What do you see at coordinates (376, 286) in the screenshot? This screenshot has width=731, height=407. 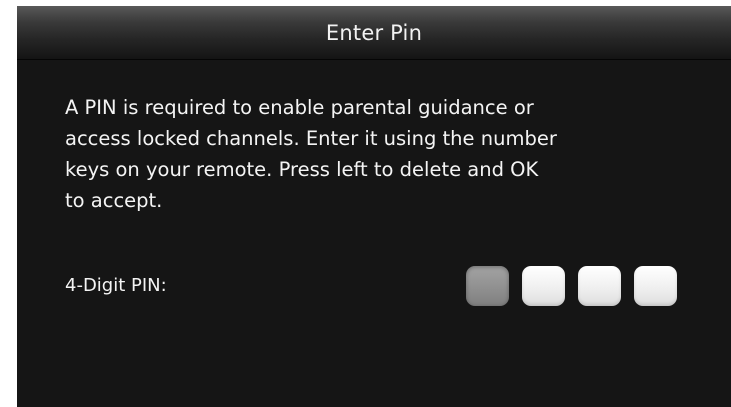 I see `pin-entry-row: 4-Digit PIN:` at bounding box center [376, 286].